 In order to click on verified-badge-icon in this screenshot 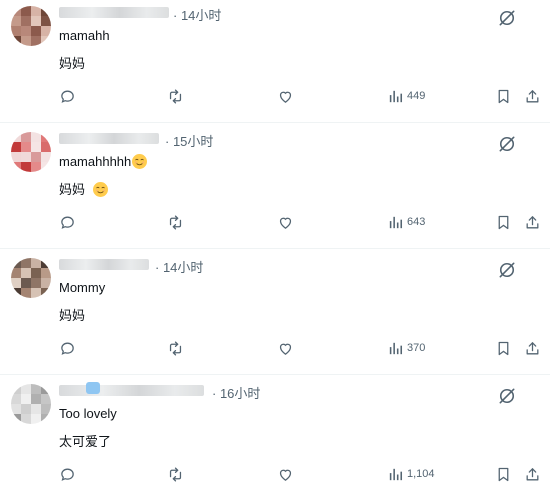, I will do `click(93, 388)`.